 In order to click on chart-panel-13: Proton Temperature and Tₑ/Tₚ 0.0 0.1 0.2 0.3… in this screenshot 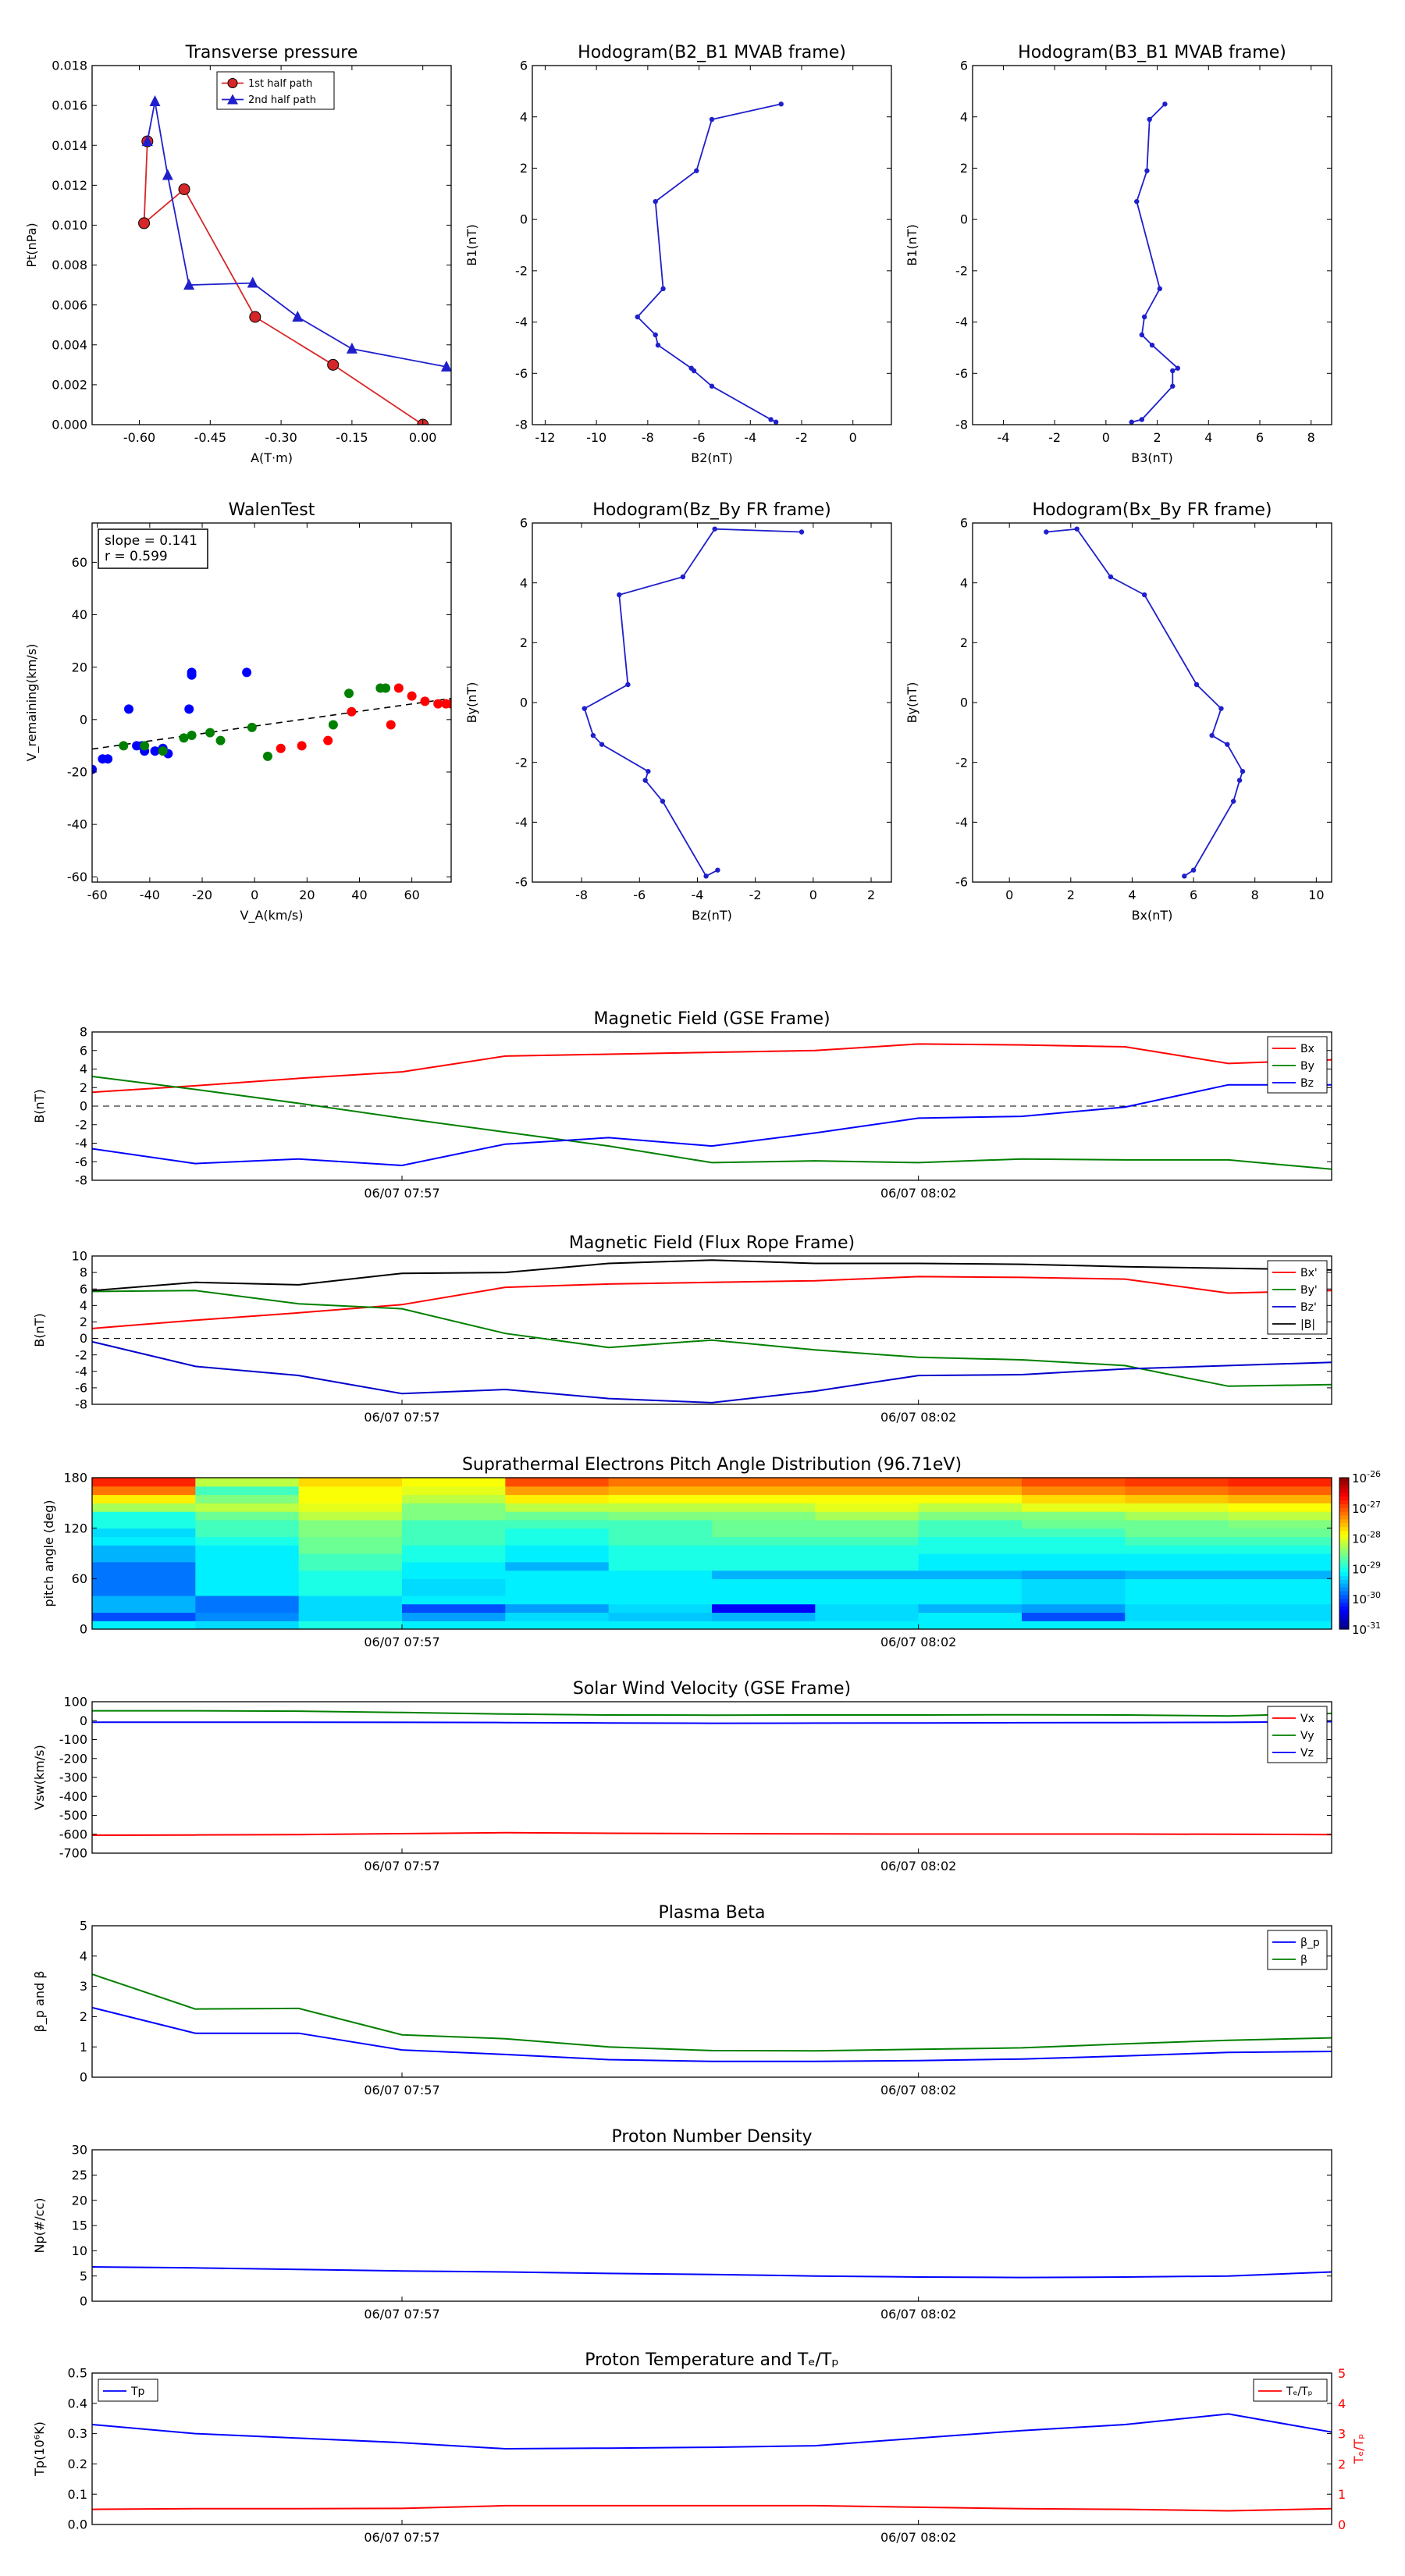, I will do `click(699, 2447)`.